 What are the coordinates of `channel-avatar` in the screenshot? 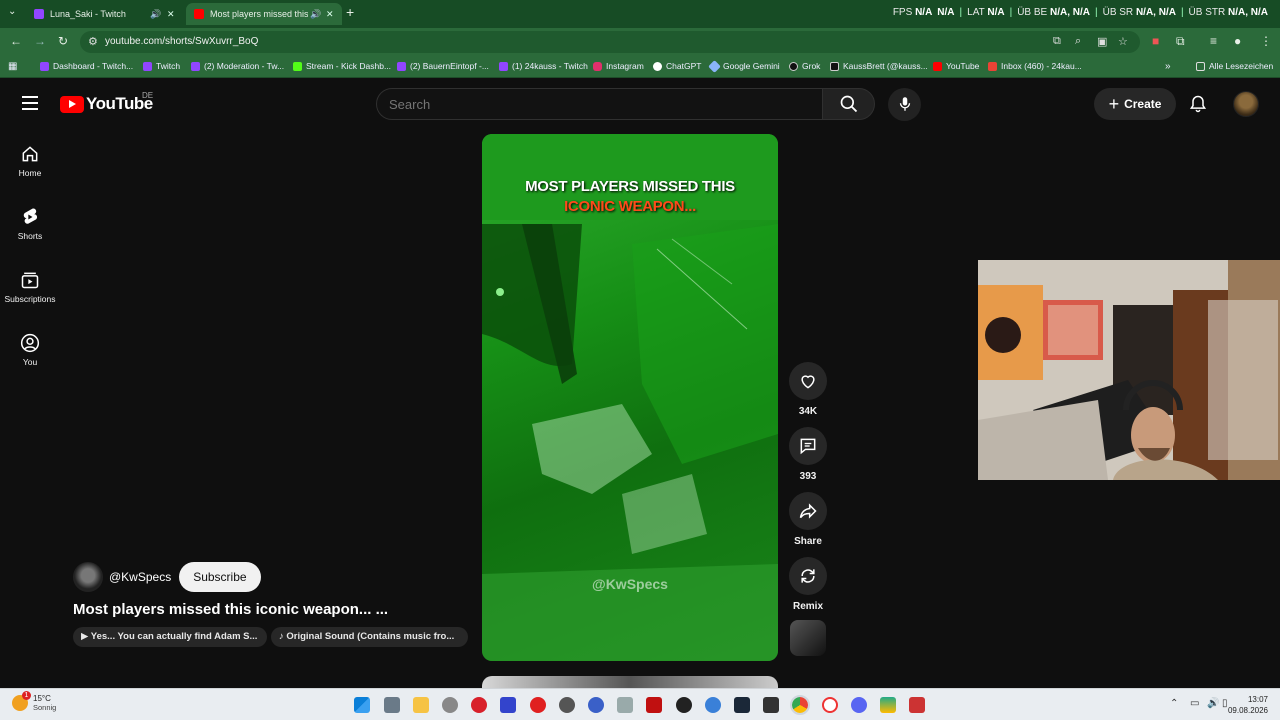 It's located at (88, 577).